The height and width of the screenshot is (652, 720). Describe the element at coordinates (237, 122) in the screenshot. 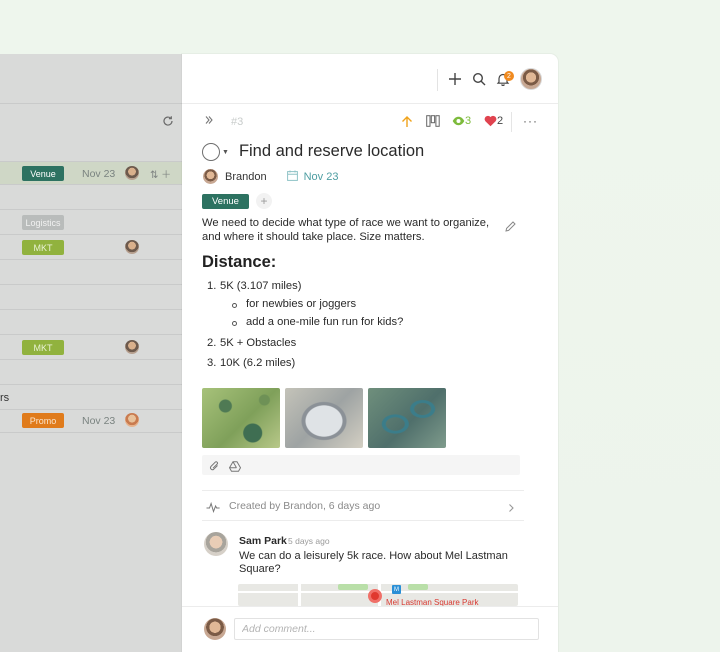

I see `task-number: #3` at that location.